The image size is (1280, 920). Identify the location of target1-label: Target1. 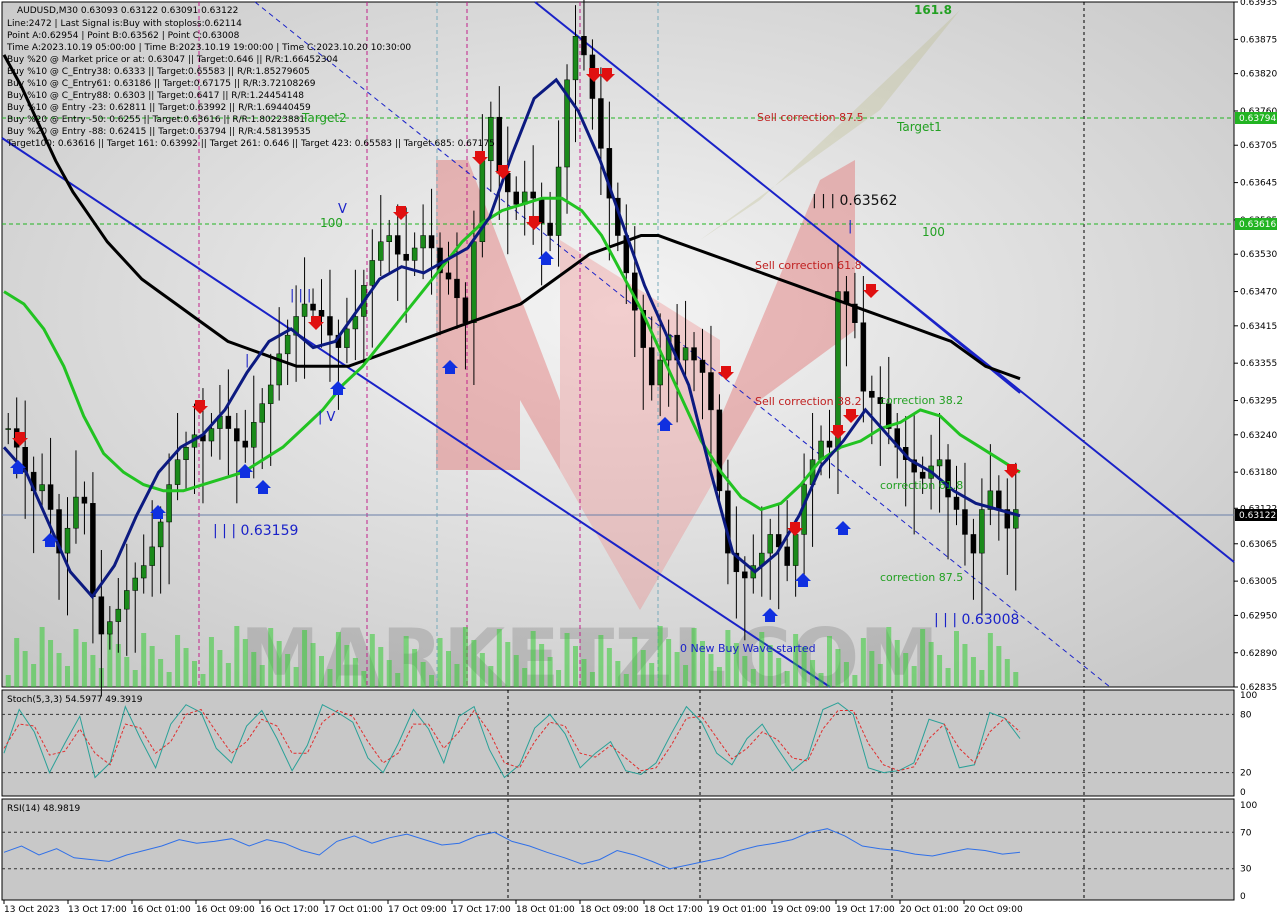
(919, 127).